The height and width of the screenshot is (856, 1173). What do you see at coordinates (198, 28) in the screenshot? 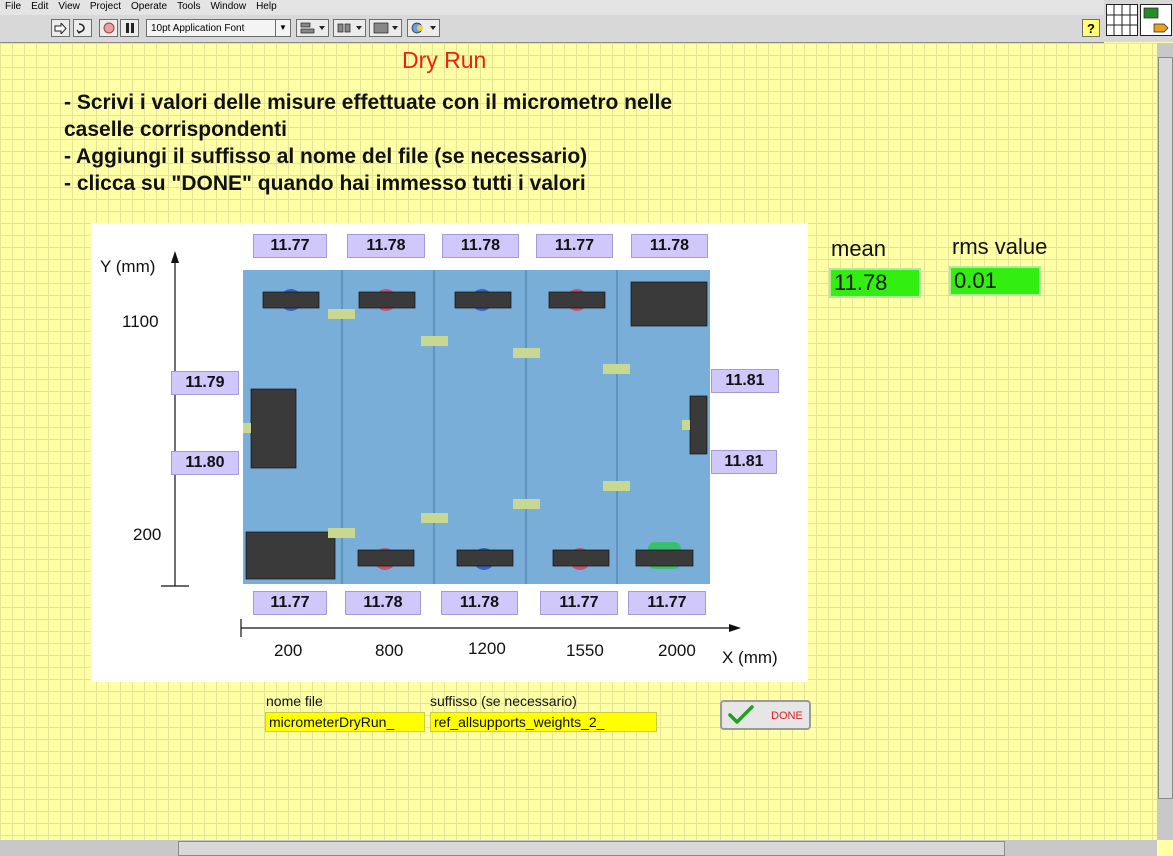
I see `font-select-value: 10pt Application Font` at bounding box center [198, 28].